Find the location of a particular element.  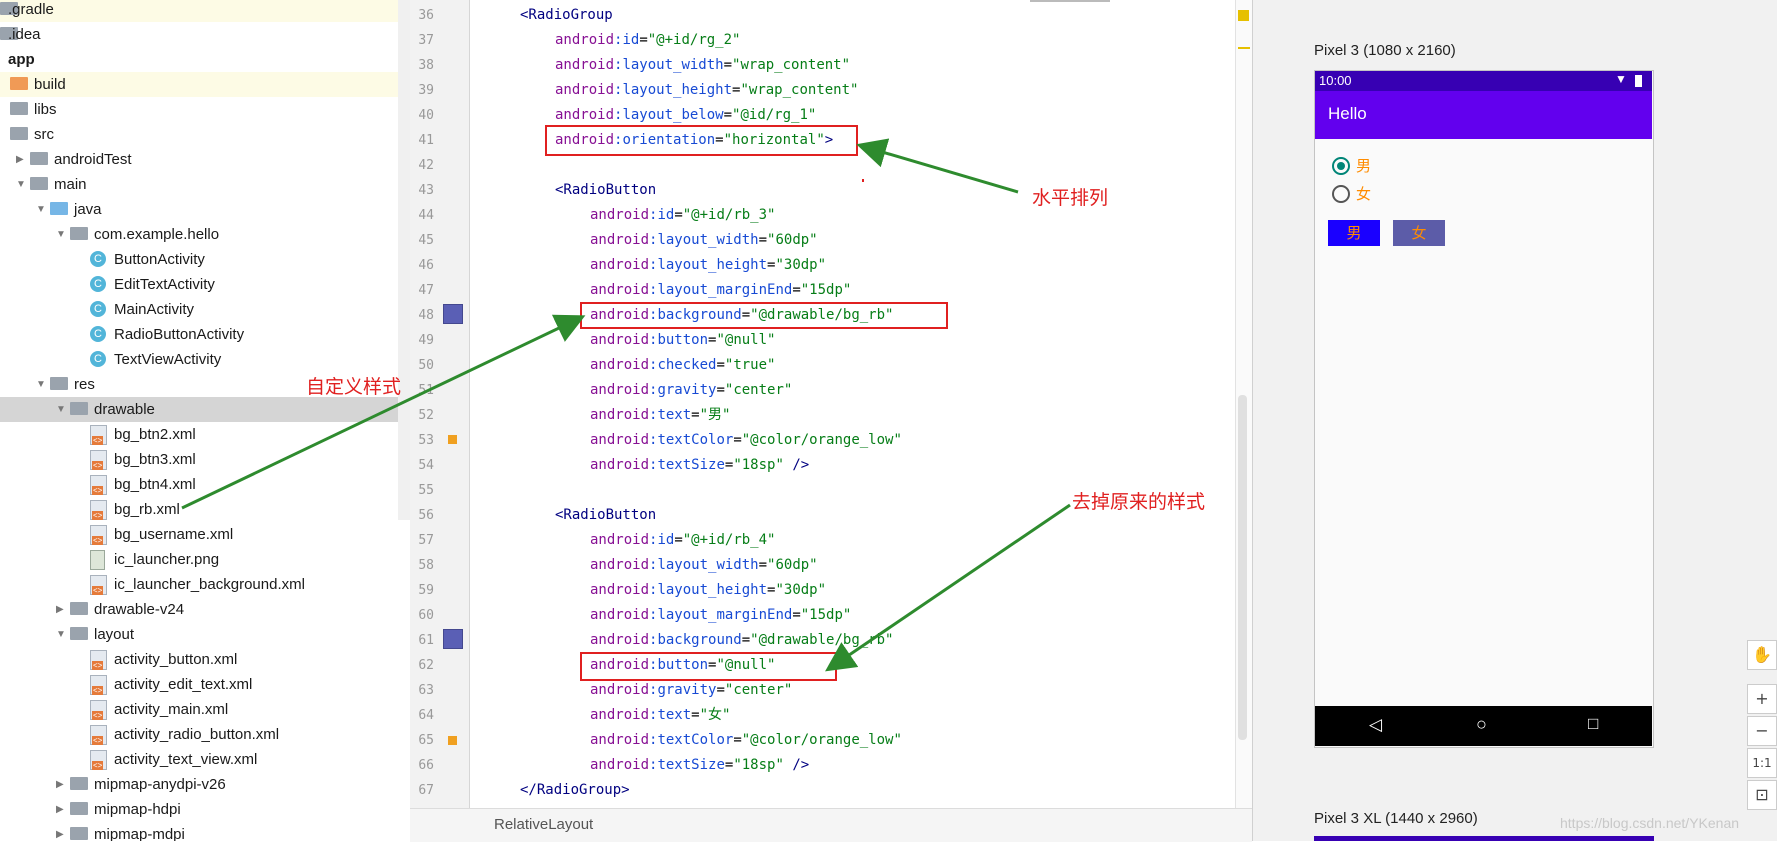

arrow-to-background is located at coordinates (383, 412).